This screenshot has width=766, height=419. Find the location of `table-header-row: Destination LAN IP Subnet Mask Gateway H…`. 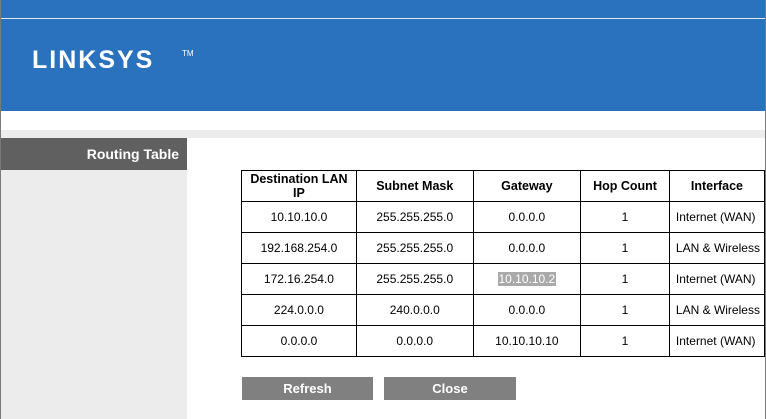

table-header-row: Destination LAN IP Subnet Mask Gateway H… is located at coordinates (503, 186).